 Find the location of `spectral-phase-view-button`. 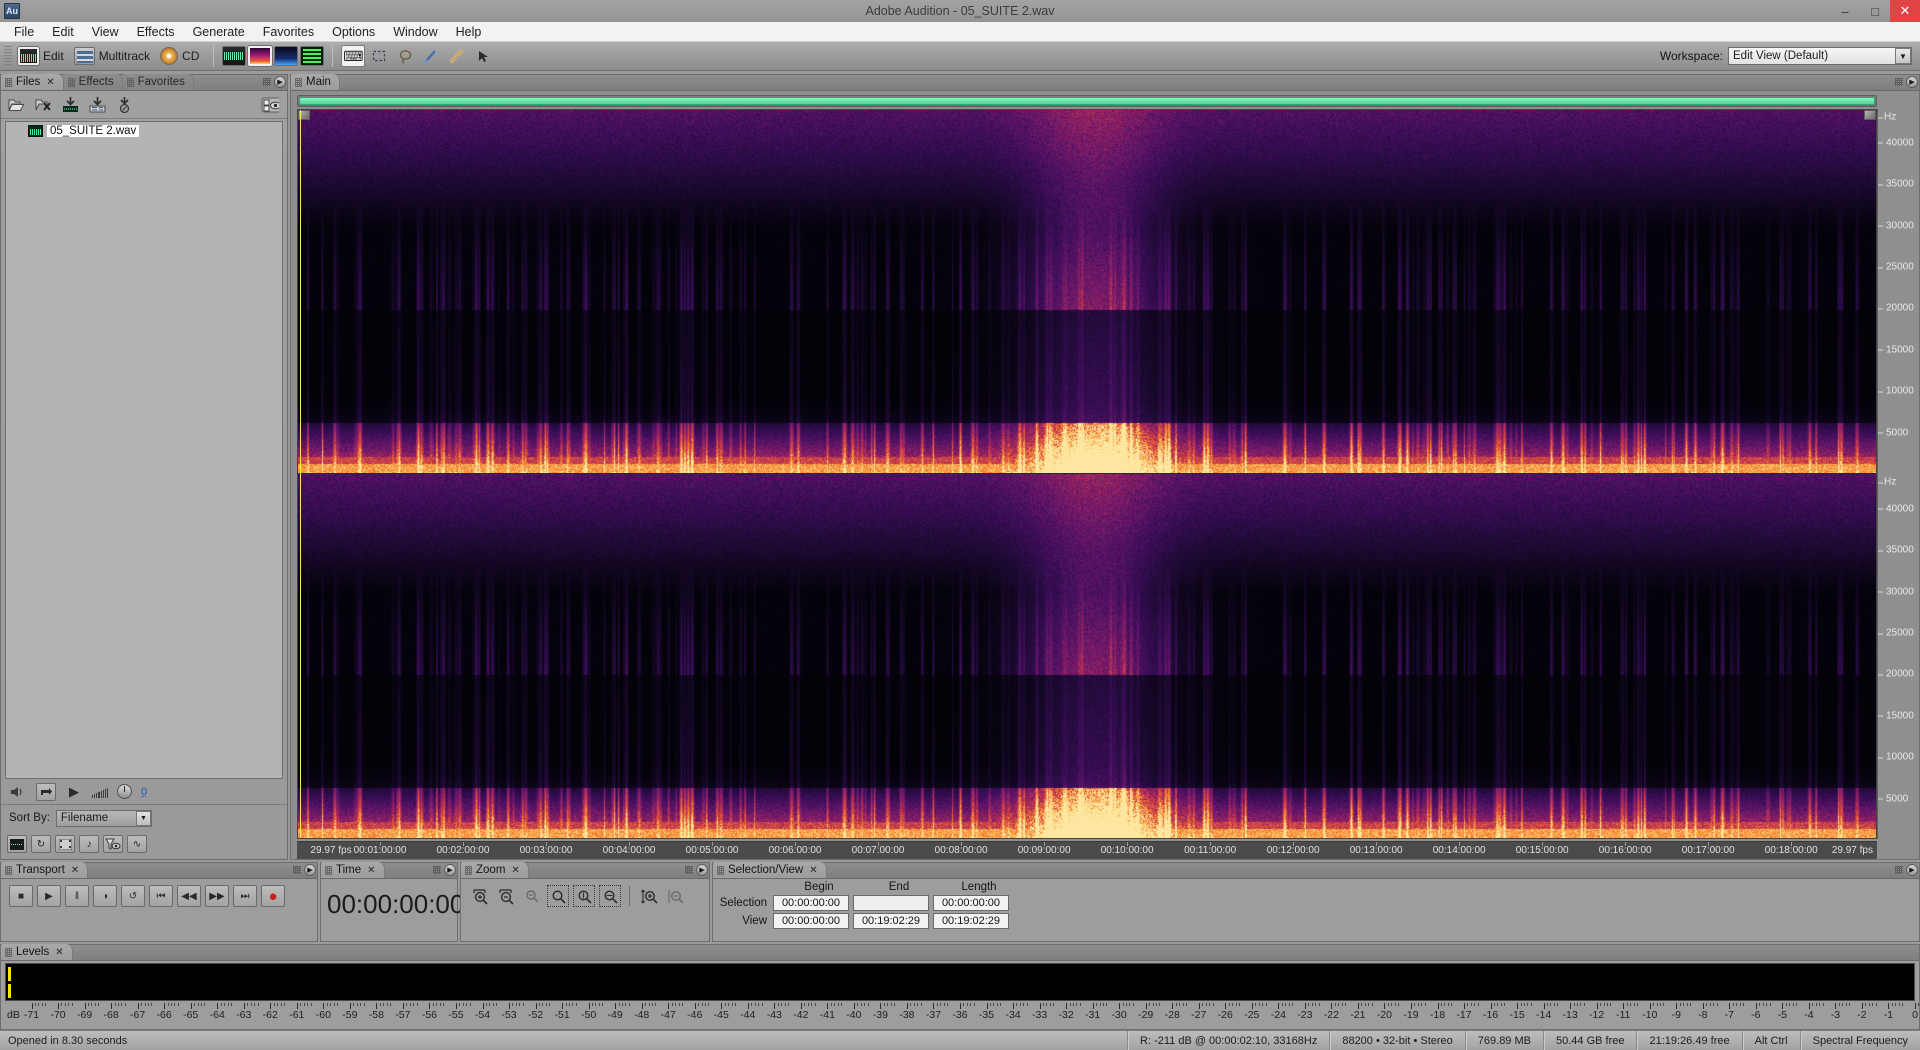

spectral-phase-view-button is located at coordinates (312, 56).